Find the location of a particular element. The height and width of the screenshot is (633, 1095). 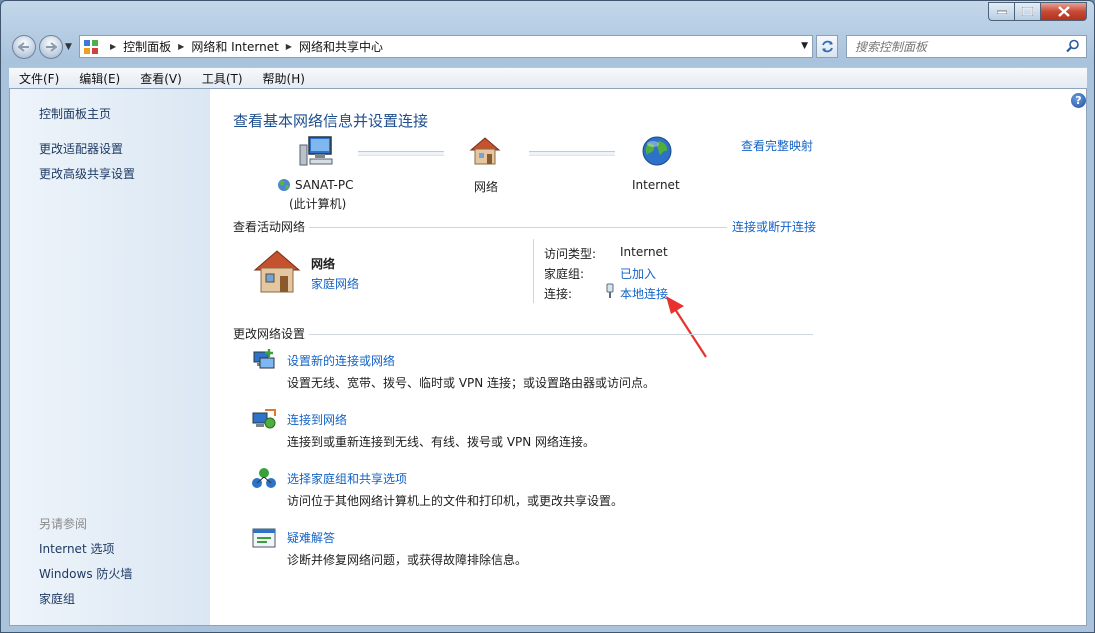

task-setup-connection-link: 设置新的连接或网络 is located at coordinates (341, 360).